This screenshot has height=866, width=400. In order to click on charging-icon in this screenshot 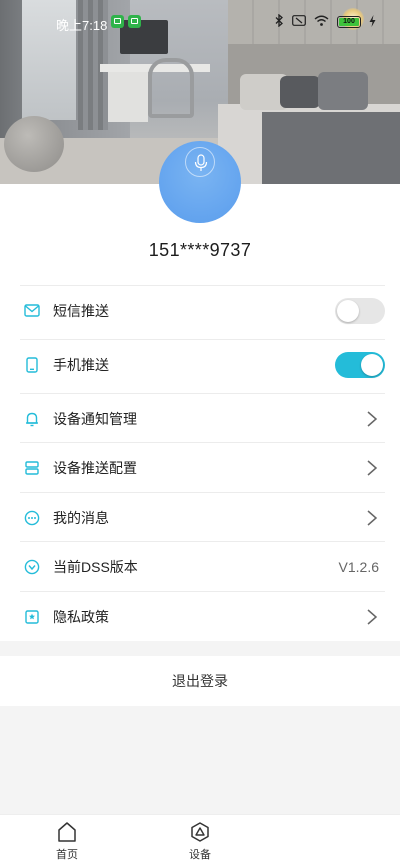, I will do `click(372, 22)`.